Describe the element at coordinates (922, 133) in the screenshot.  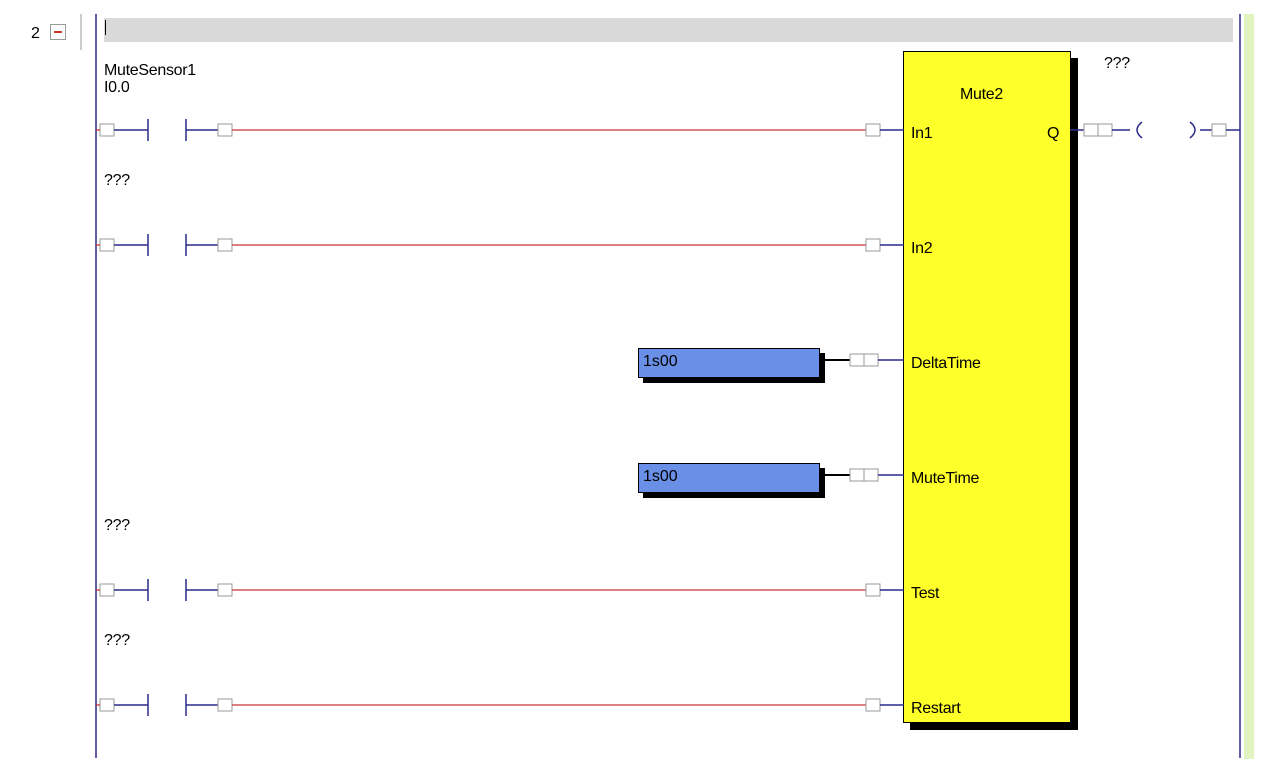
I see `pin-in1-label: In1` at that location.